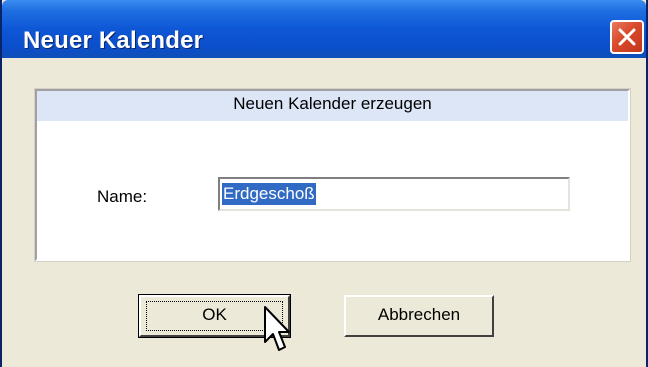 The width and height of the screenshot is (648, 367). Describe the element at coordinates (269, 194) in the screenshot. I see `name-input-selected-text: Erdgeschoß` at that location.